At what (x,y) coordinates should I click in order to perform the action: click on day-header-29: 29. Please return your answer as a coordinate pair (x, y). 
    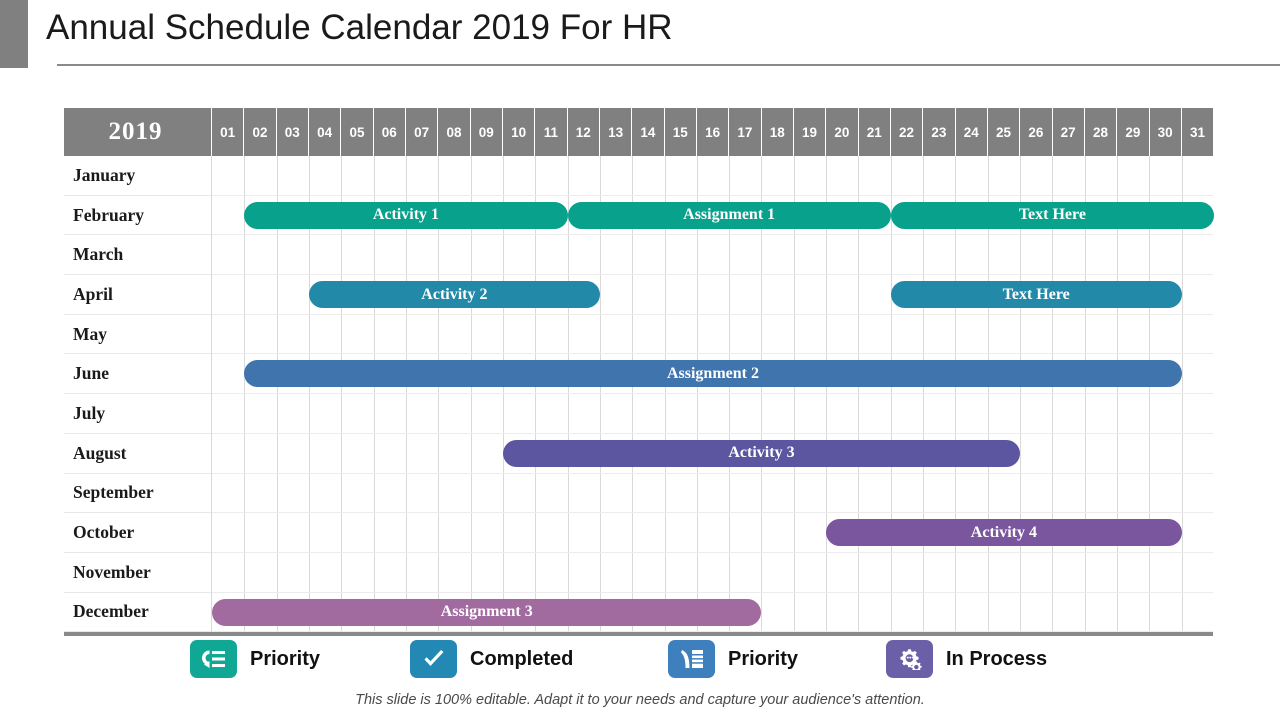
    Looking at the image, I should click on (1132, 132).